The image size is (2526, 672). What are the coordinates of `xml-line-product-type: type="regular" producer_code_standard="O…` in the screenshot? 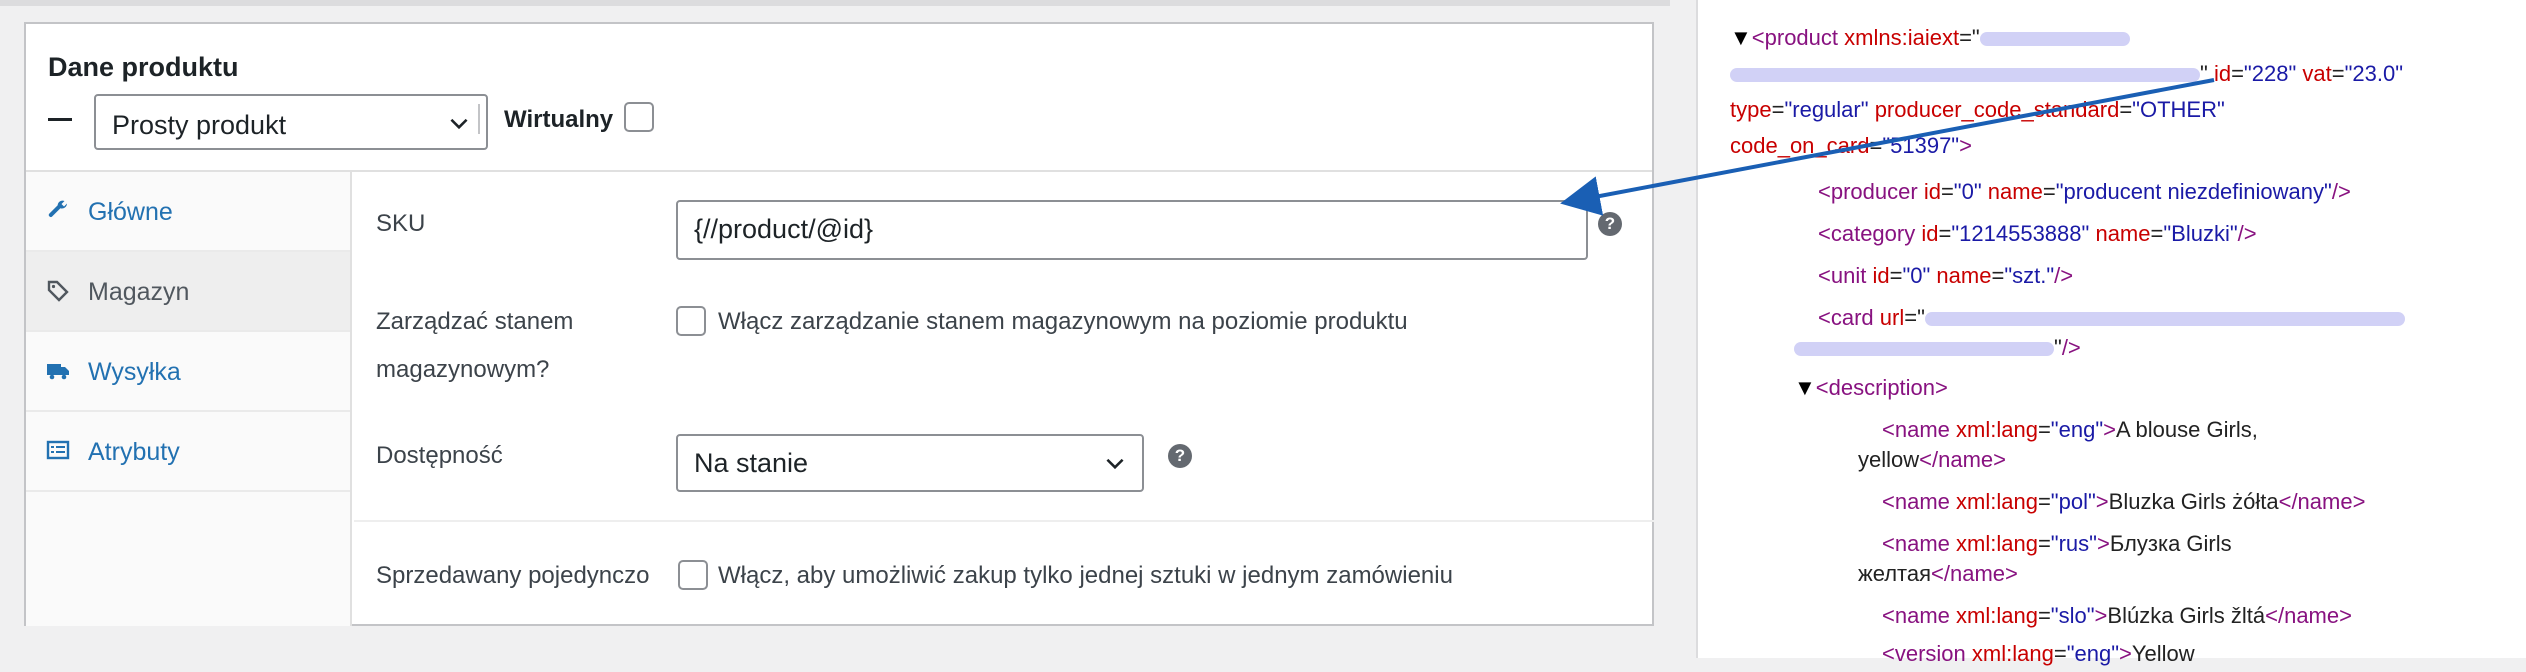 It's located at (1977, 109).